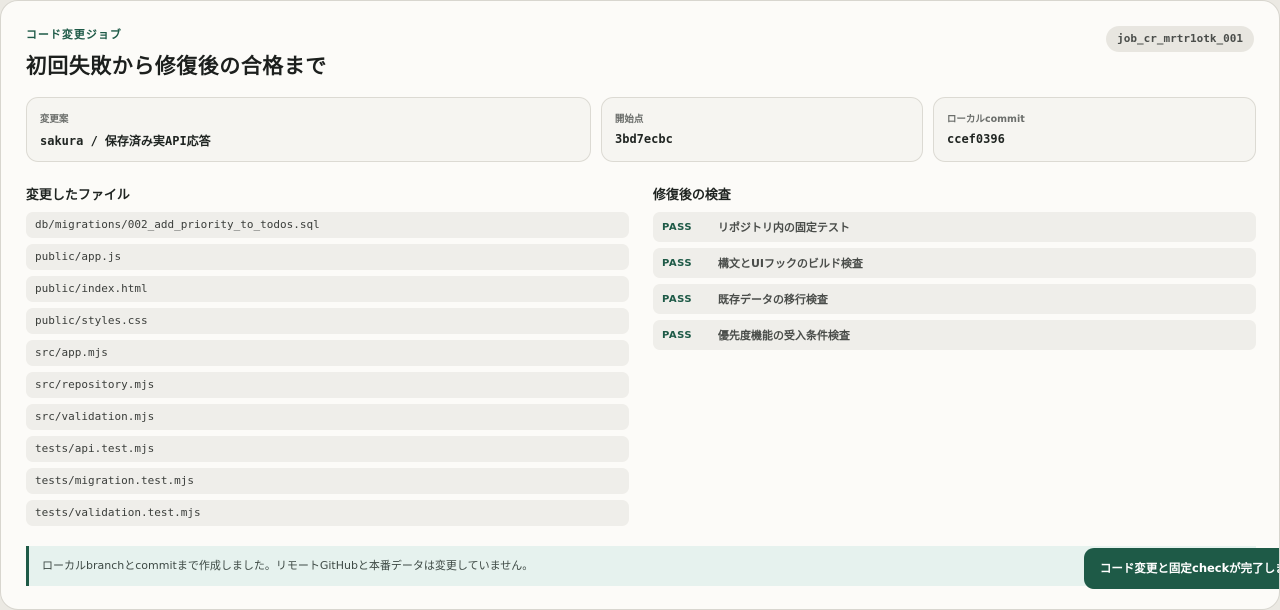 This screenshot has height=610, width=1280. Describe the element at coordinates (176, 66) in the screenshot. I see `page-title: 初回失敗から修復後の合格まで` at that location.